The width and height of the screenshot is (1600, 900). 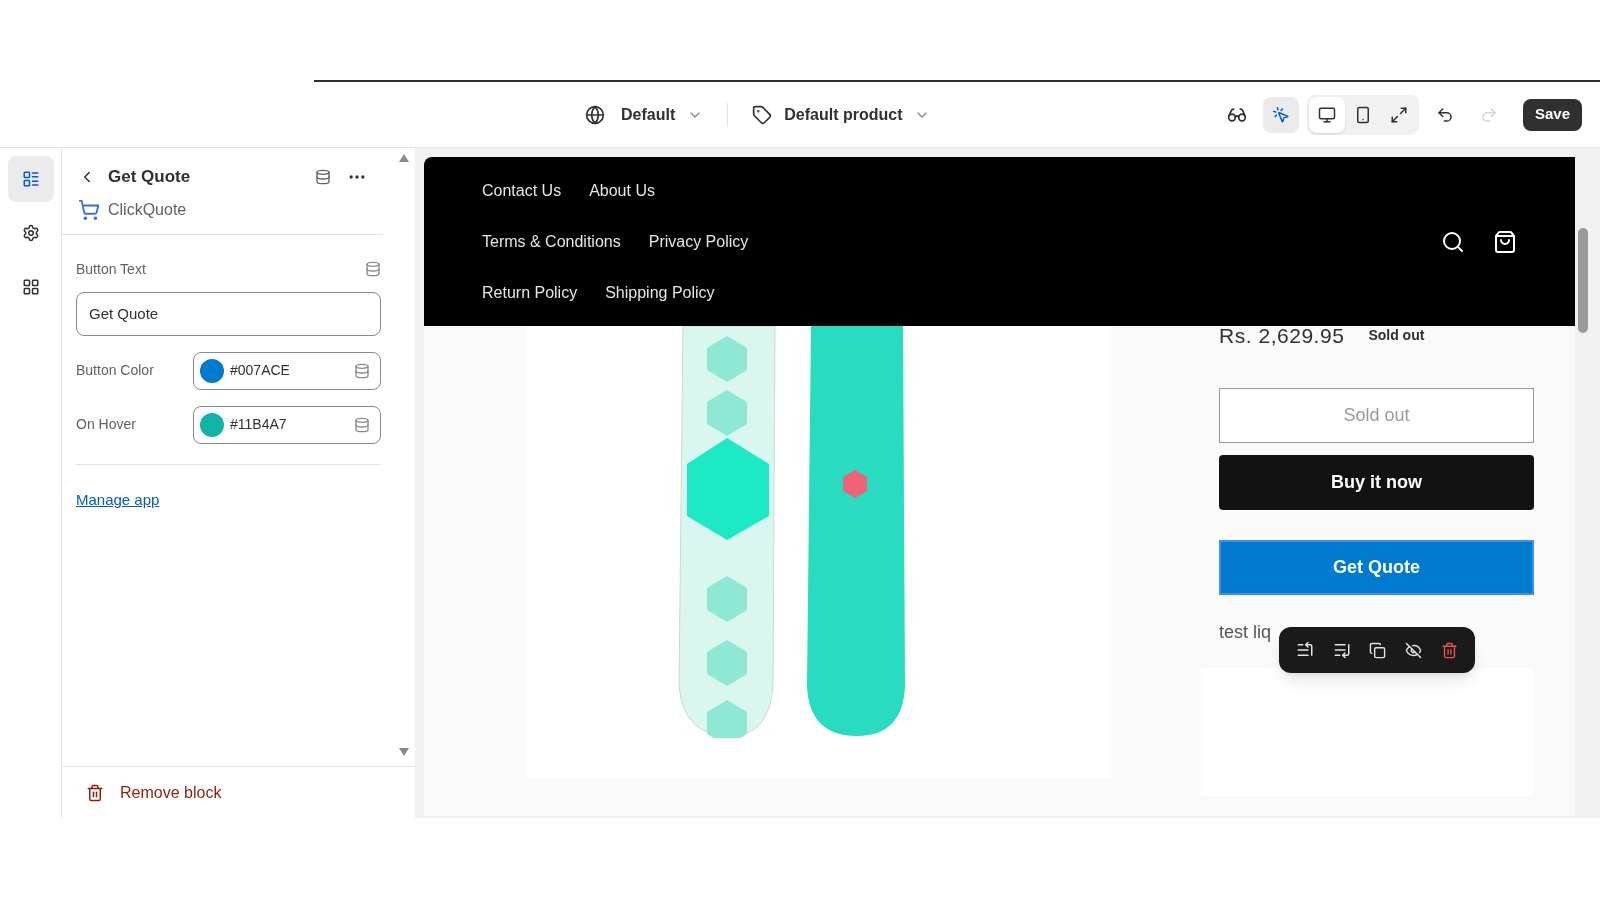 I want to click on hide-icon, so click(x=1414, y=650).